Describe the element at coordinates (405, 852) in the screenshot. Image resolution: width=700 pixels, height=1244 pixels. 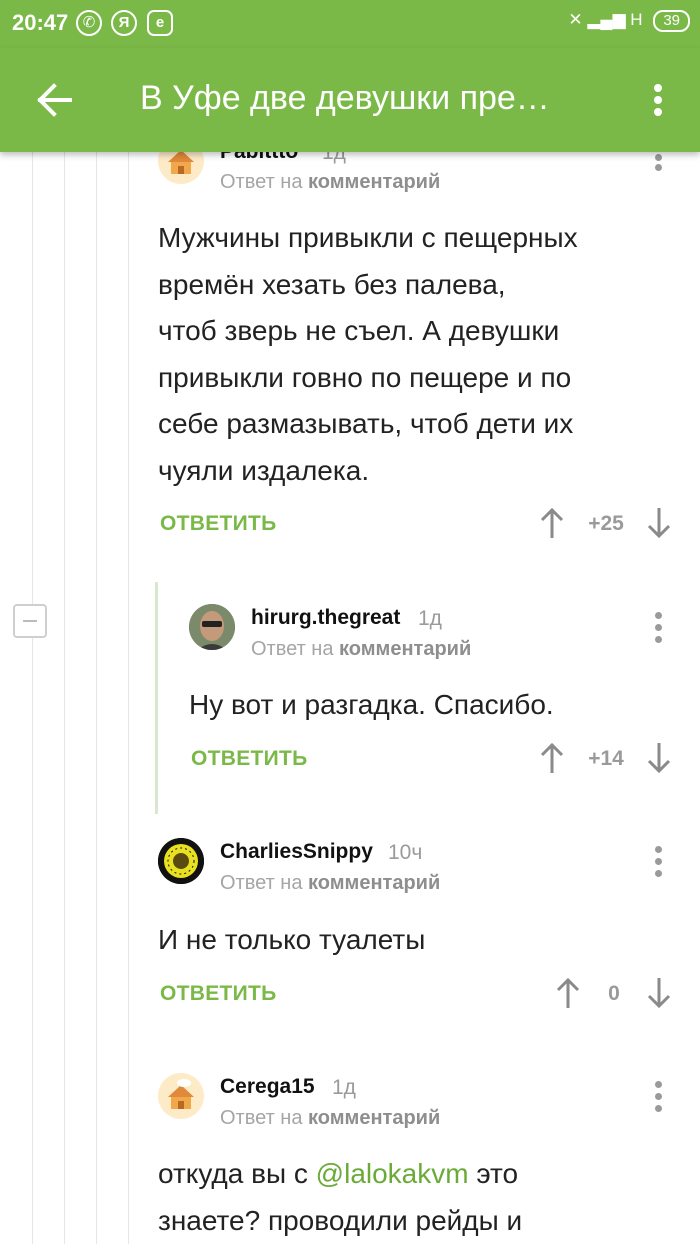
I see `comment-time: 10ч` at that location.